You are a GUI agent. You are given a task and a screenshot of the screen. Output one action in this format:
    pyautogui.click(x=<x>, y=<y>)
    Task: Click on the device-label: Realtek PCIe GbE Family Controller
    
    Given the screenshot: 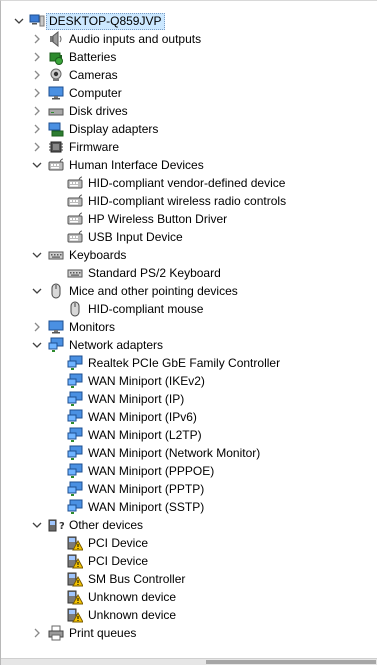 What is the action you would take?
    pyautogui.click(x=184, y=363)
    